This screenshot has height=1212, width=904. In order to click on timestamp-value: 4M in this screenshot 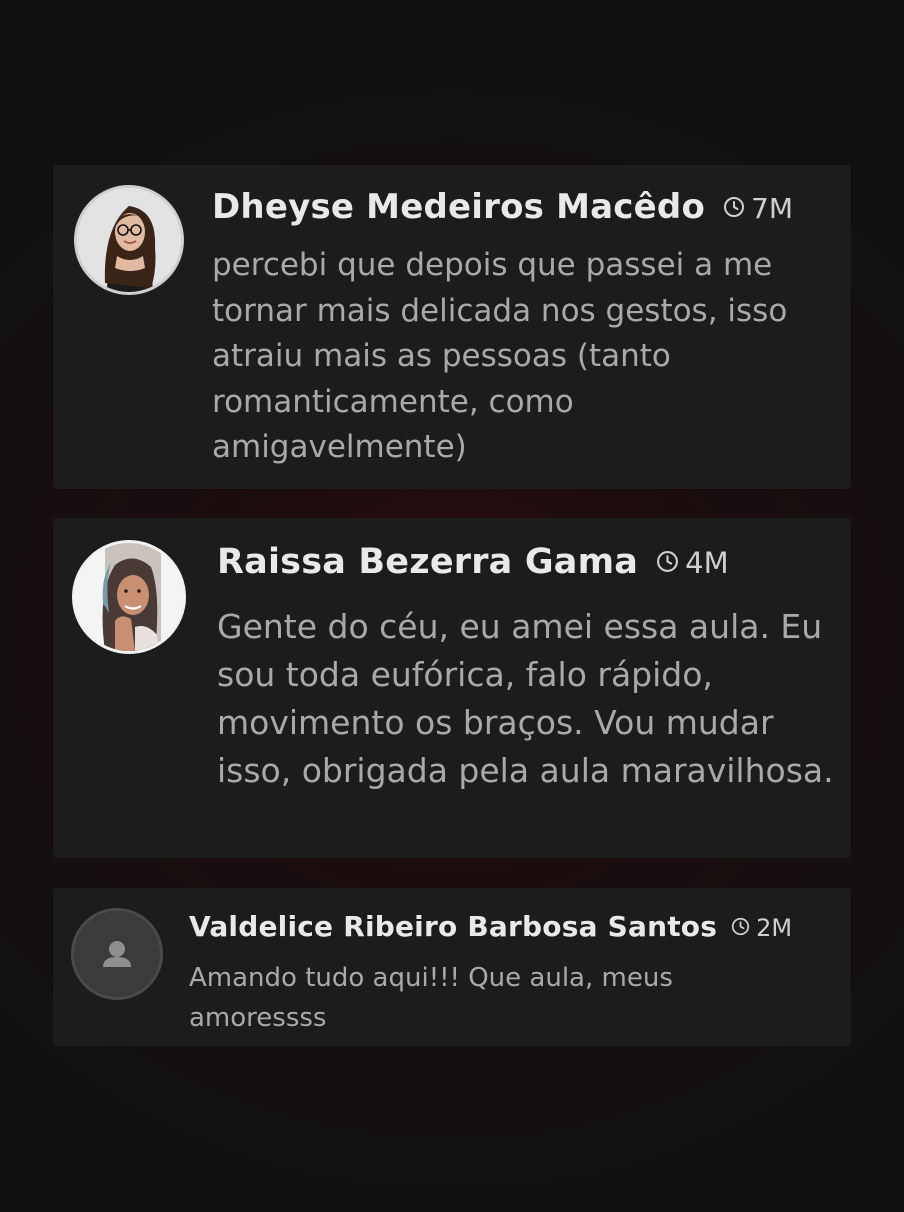, I will do `click(707, 563)`.